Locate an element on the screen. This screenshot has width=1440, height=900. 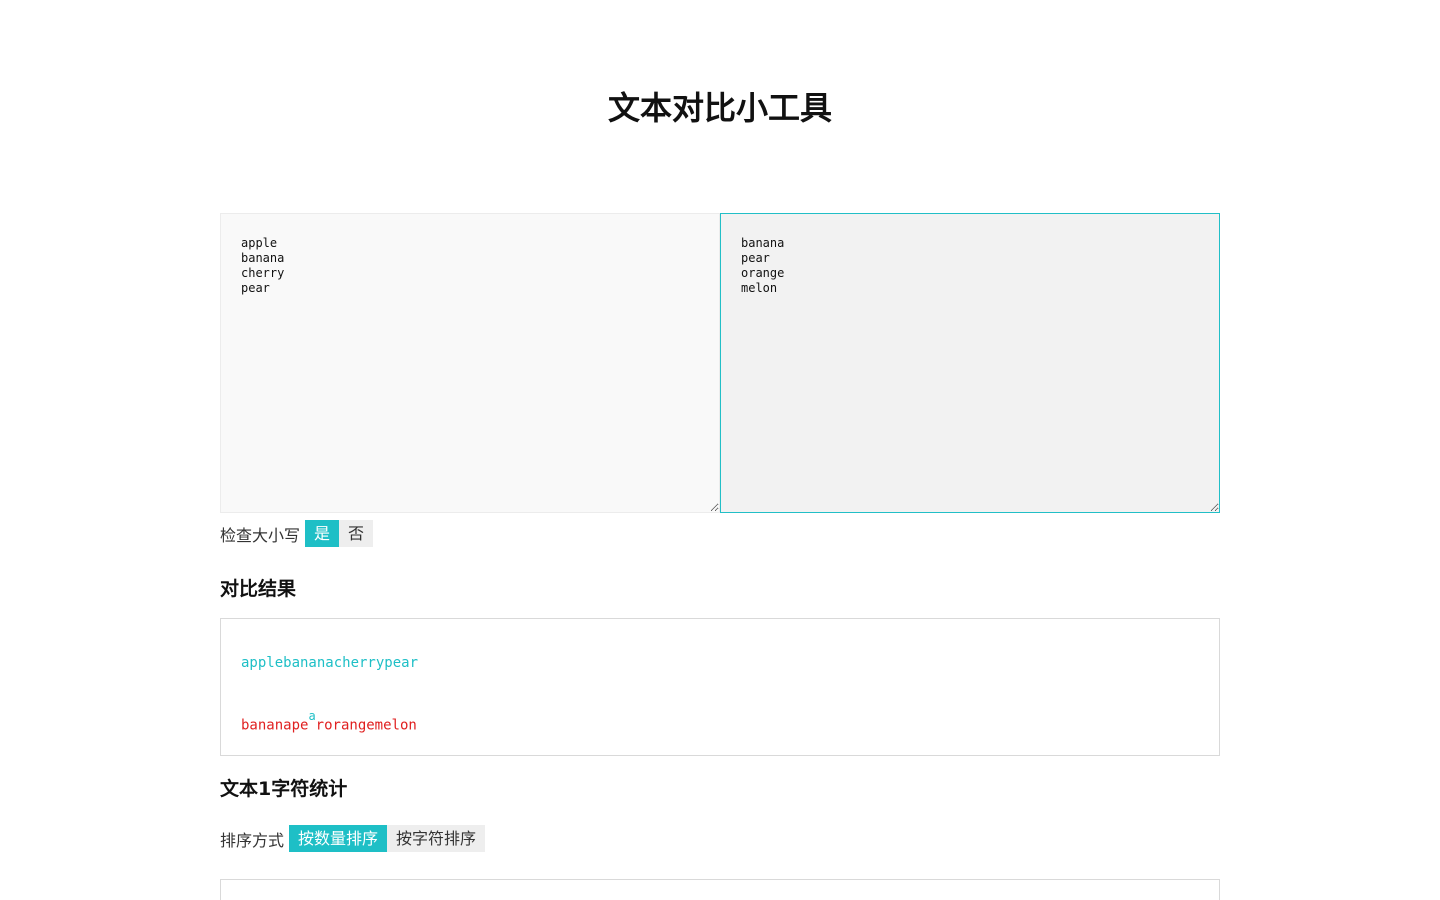
sort-label: 排序方式 is located at coordinates (252, 840).